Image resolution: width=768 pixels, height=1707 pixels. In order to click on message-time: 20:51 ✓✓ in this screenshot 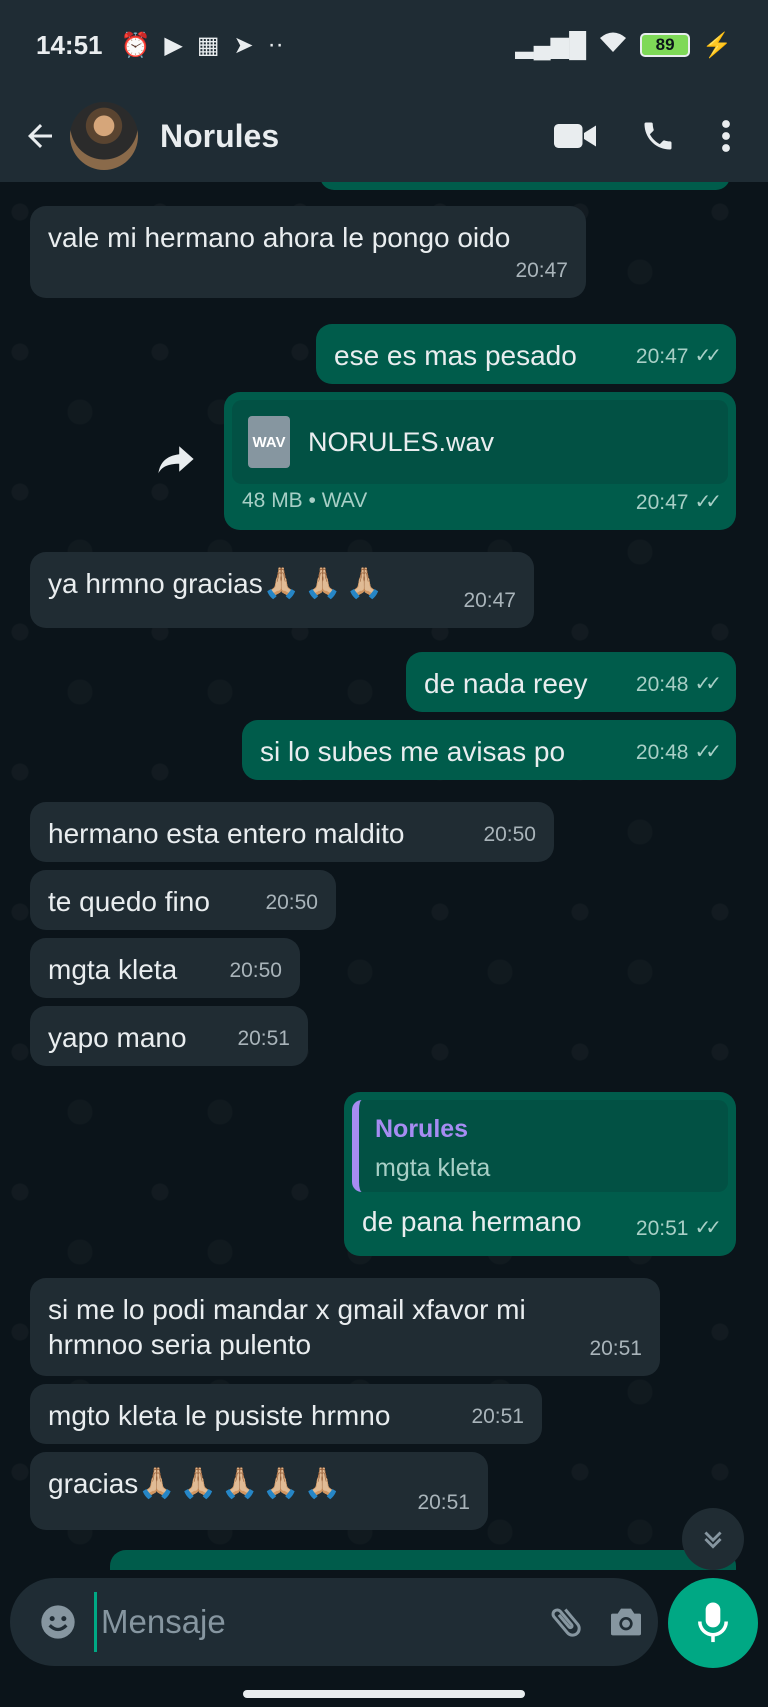, I will do `click(679, 1228)`.